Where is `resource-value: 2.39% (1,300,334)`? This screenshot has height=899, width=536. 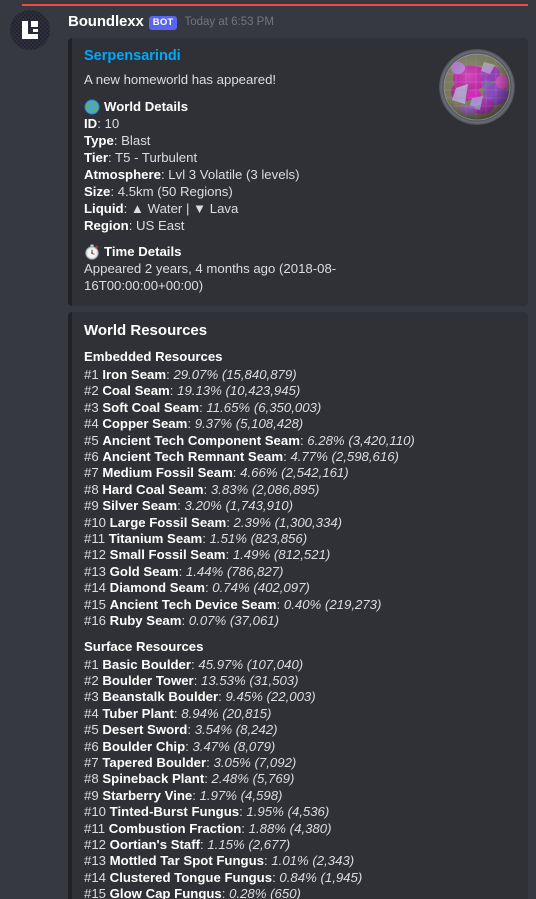
resource-value: 2.39% (1,300,334) is located at coordinates (288, 522).